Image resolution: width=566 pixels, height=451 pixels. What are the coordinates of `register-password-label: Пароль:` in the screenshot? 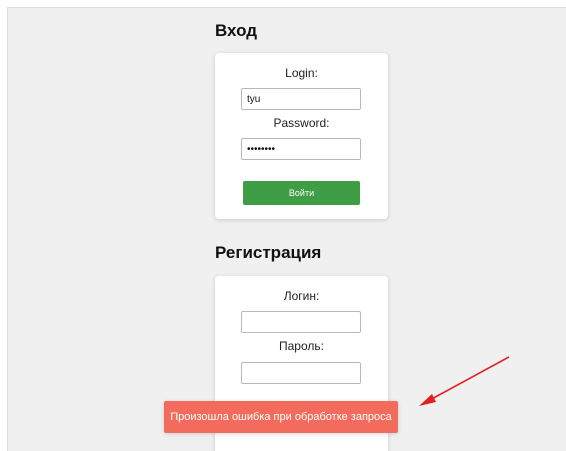 It's located at (301, 346).